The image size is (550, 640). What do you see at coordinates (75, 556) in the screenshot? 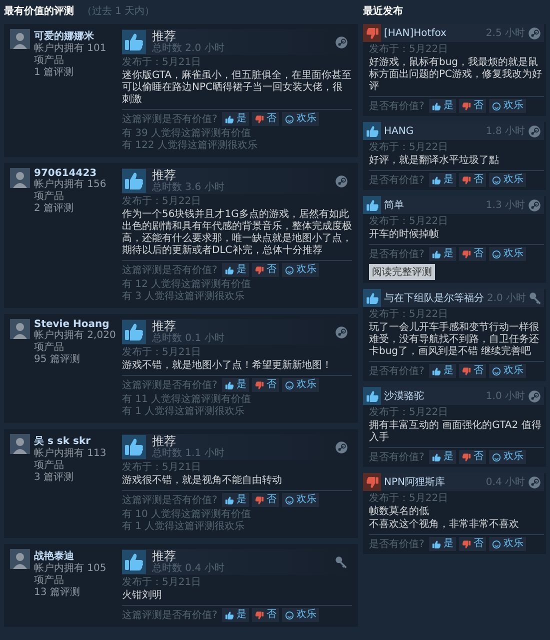
I see `author-name: 战艳泰迪` at bounding box center [75, 556].